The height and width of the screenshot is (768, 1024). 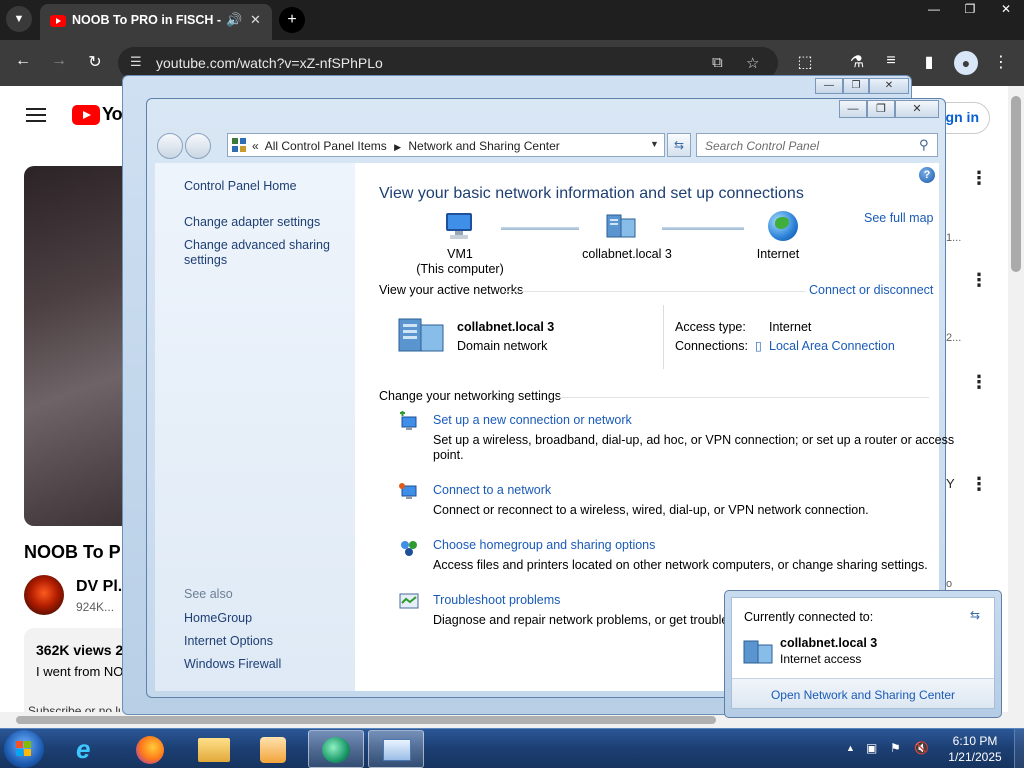 I want to click on bookmark-star-icon: ☆, so click(x=752, y=63).